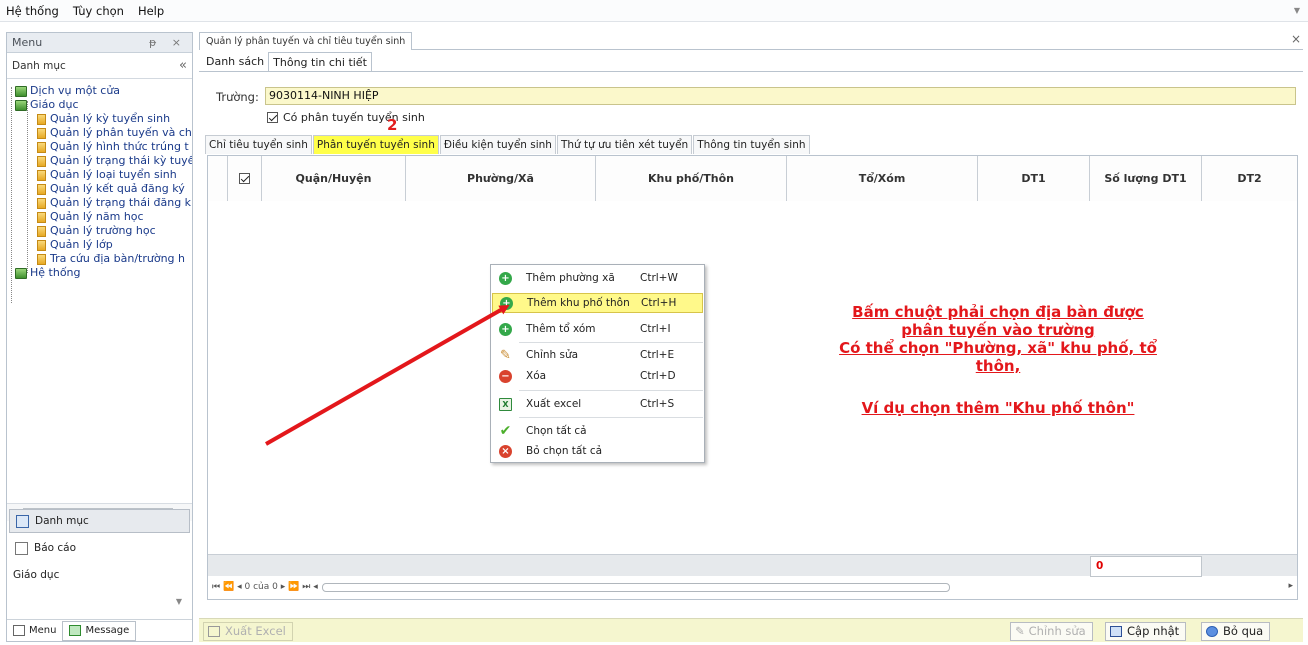  I want to click on col-khu-pho-thon: Khu phố/Thôn, so click(691, 178).